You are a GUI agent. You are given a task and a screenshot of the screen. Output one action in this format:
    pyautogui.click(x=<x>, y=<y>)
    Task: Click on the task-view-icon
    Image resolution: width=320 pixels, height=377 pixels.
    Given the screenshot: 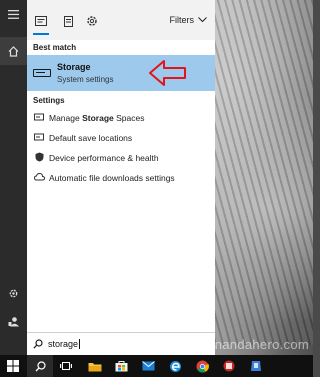 What is the action you would take?
    pyautogui.click(x=66, y=366)
    